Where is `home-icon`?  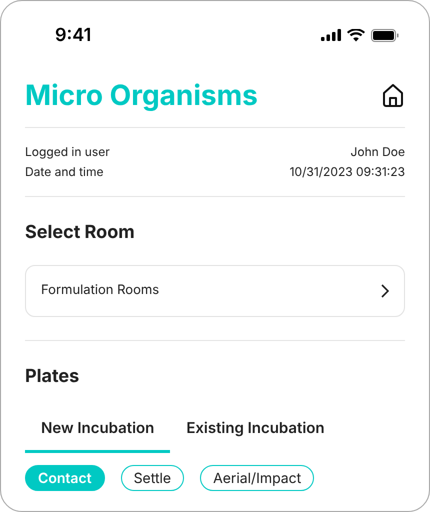 home-icon is located at coordinates (393, 95).